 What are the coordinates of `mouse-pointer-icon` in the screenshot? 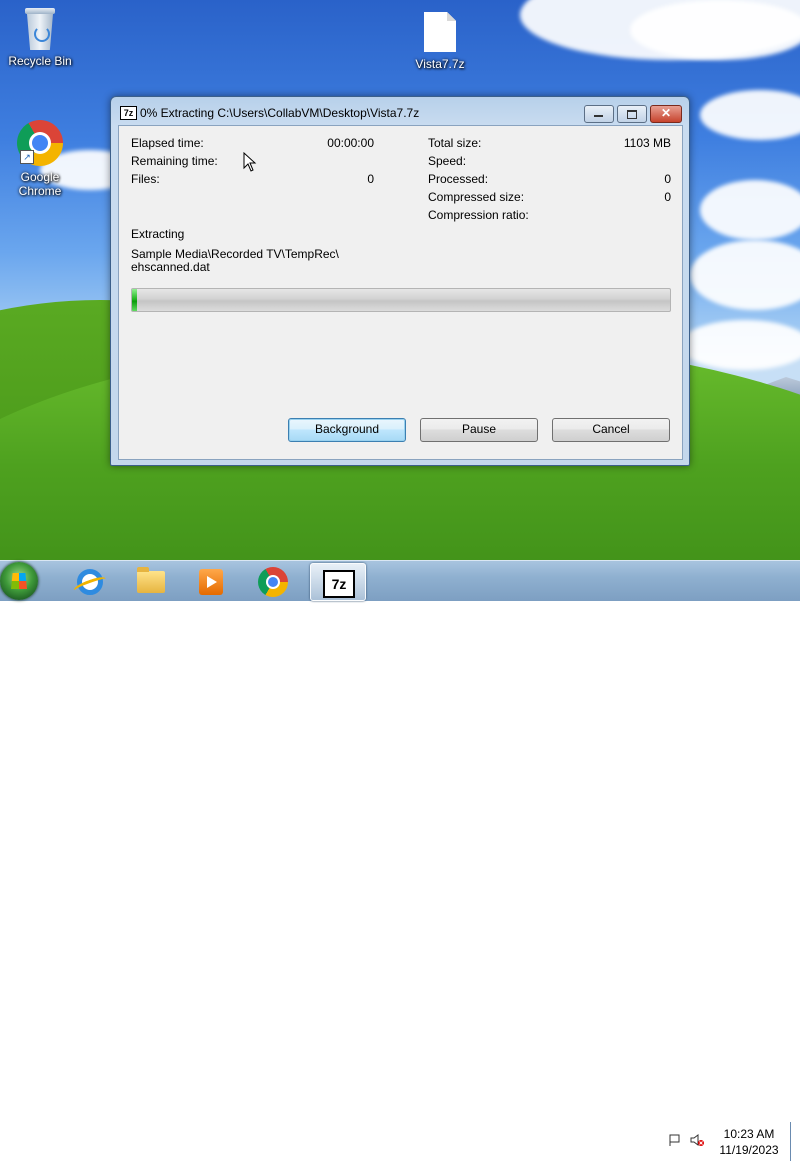 It's located at (250, 162).